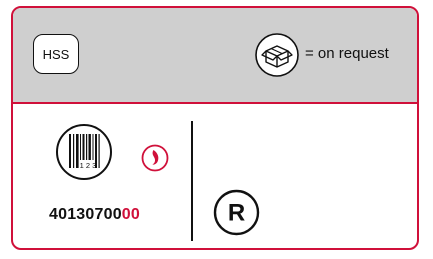  I want to click on article-number-suffix: 00, so click(130, 214).